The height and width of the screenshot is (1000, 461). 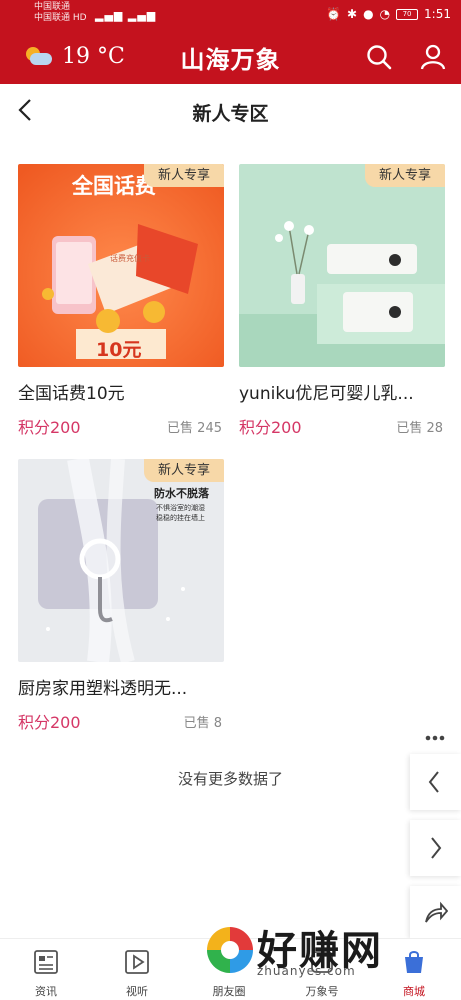 I want to click on bluetooth-icon: ✱, so click(x=352, y=14).